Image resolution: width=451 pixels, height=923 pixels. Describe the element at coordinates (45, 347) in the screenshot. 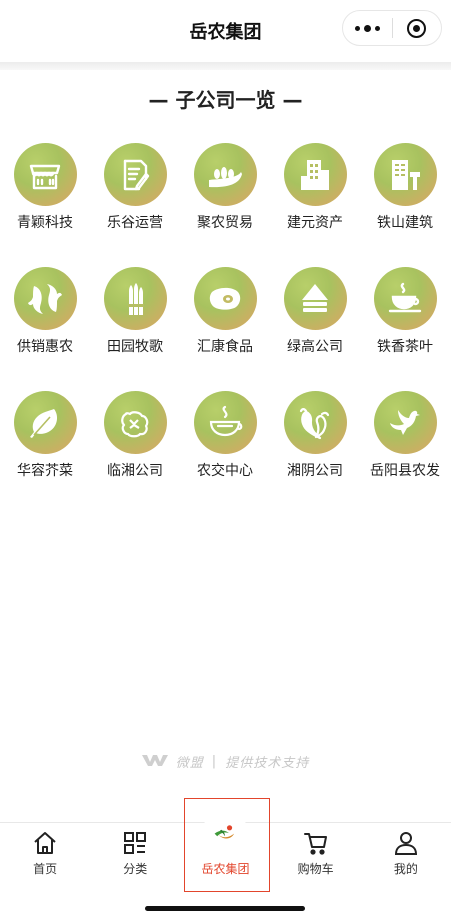

I see `company-label: 供销惠农` at that location.